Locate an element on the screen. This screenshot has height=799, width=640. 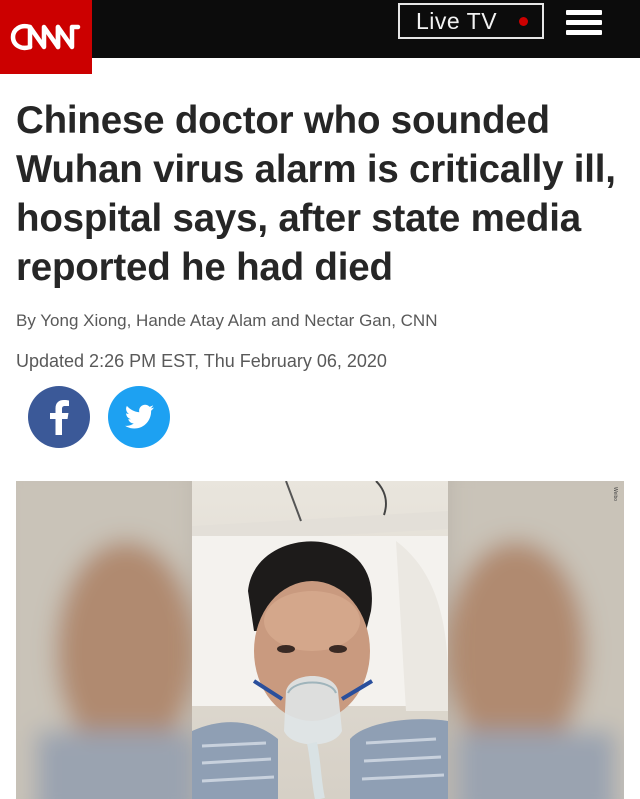
cnn-logo is located at coordinates (46, 37).